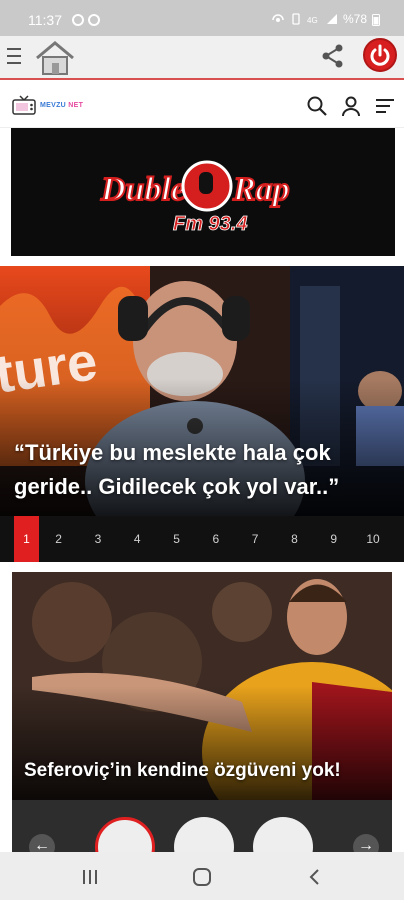 The image size is (404, 900). Describe the element at coordinates (376, 19) in the screenshot. I see `battery-icon` at that location.